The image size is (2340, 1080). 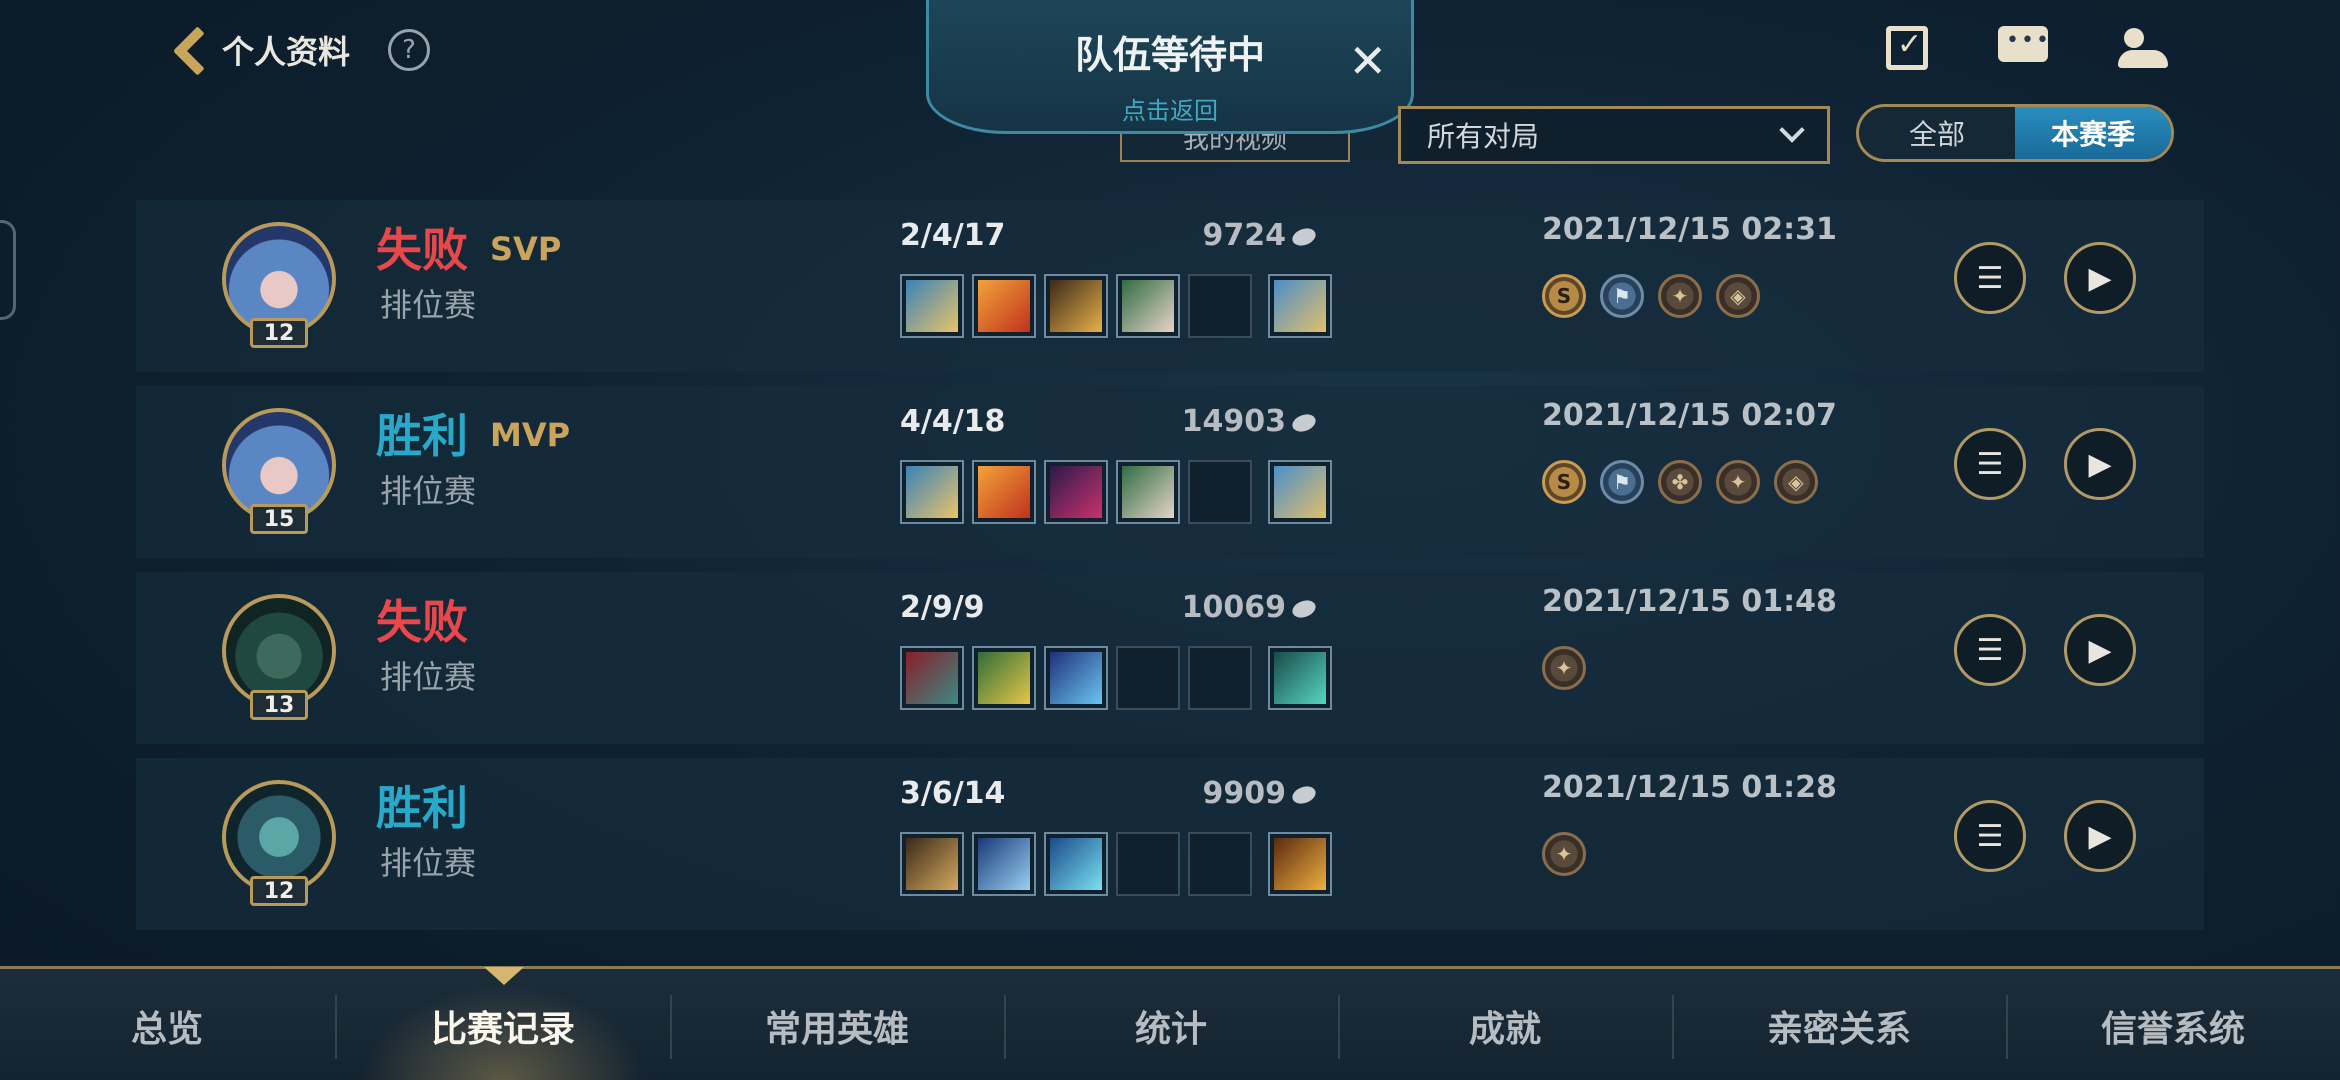 I want to click on match-kda: 2/9/9, so click(x=942, y=607).